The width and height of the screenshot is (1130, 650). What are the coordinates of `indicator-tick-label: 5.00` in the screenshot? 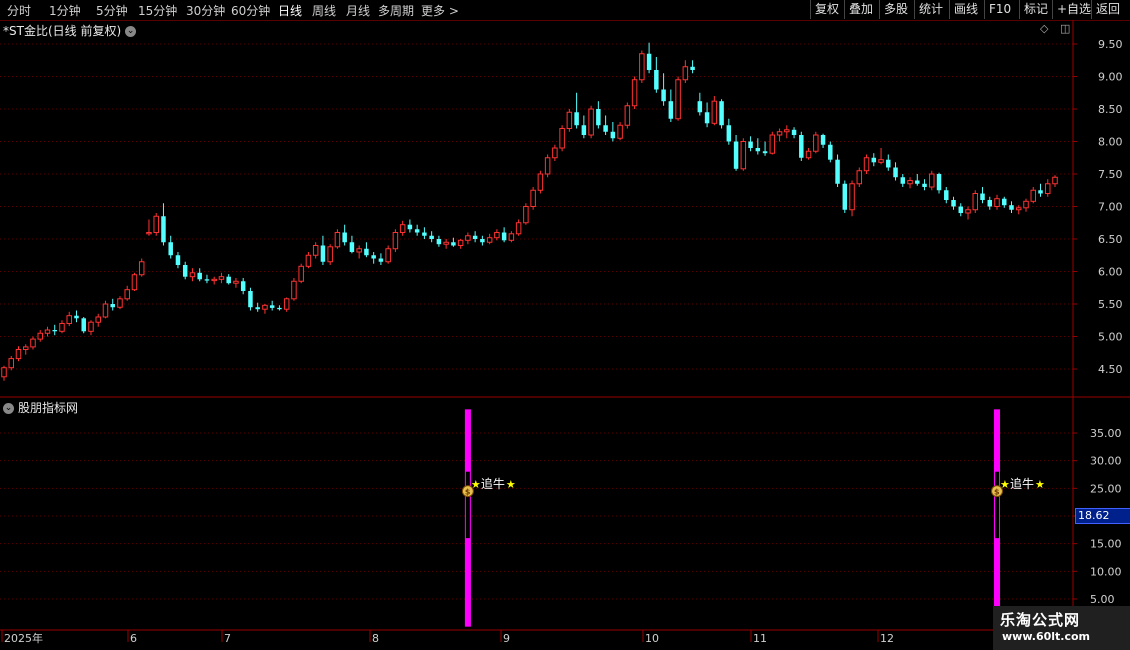 It's located at (1102, 599).